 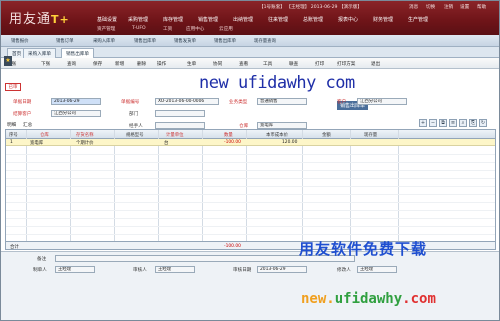 I want to click on menu-inventory: 库存管理, so click(x=173, y=19).